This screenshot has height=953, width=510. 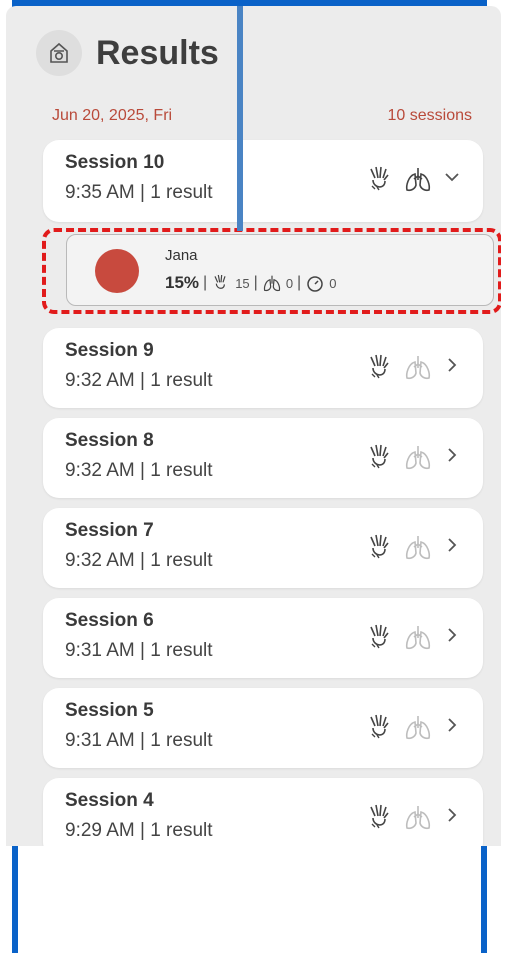 What do you see at coordinates (263, 181) in the screenshot?
I see `session-card-expanded: Session 10 9:35 AM | 1 result` at bounding box center [263, 181].